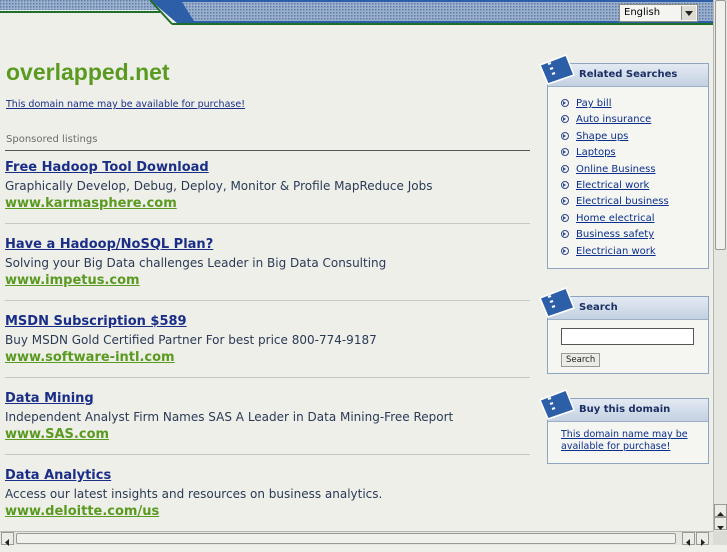 The image size is (727, 552). Describe the element at coordinates (267, 476) in the screenshot. I see `listing-title-link: Data Analytics` at that location.